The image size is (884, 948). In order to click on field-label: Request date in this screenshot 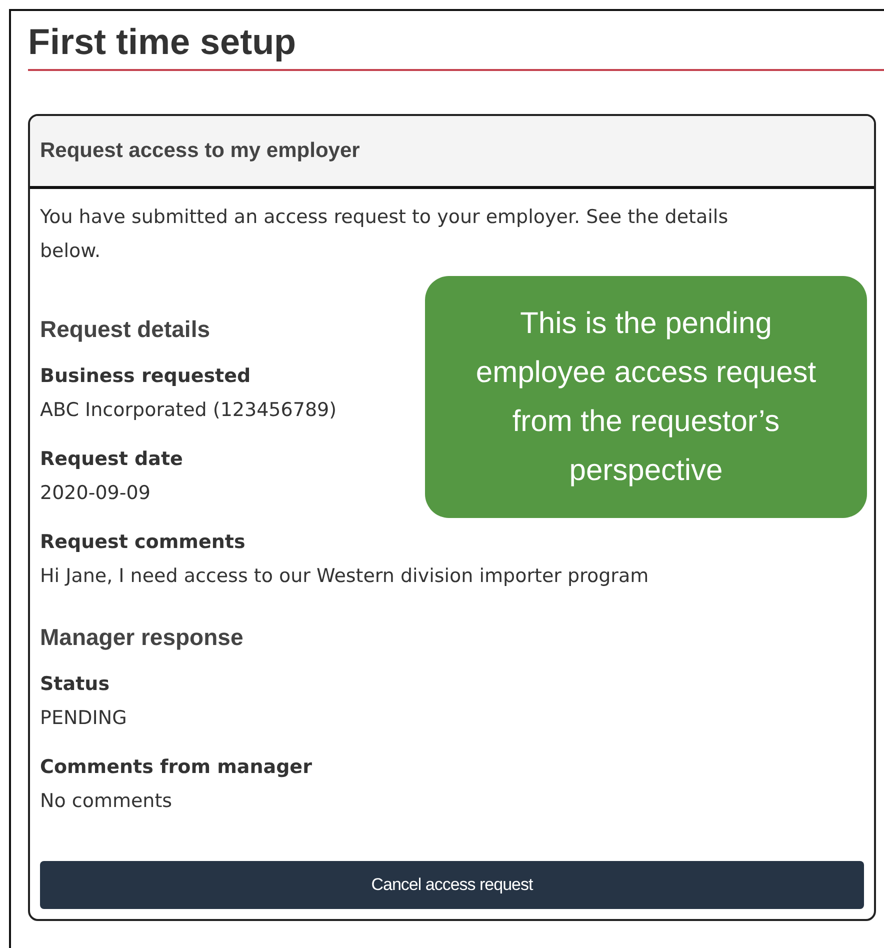, I will do `click(111, 459)`.